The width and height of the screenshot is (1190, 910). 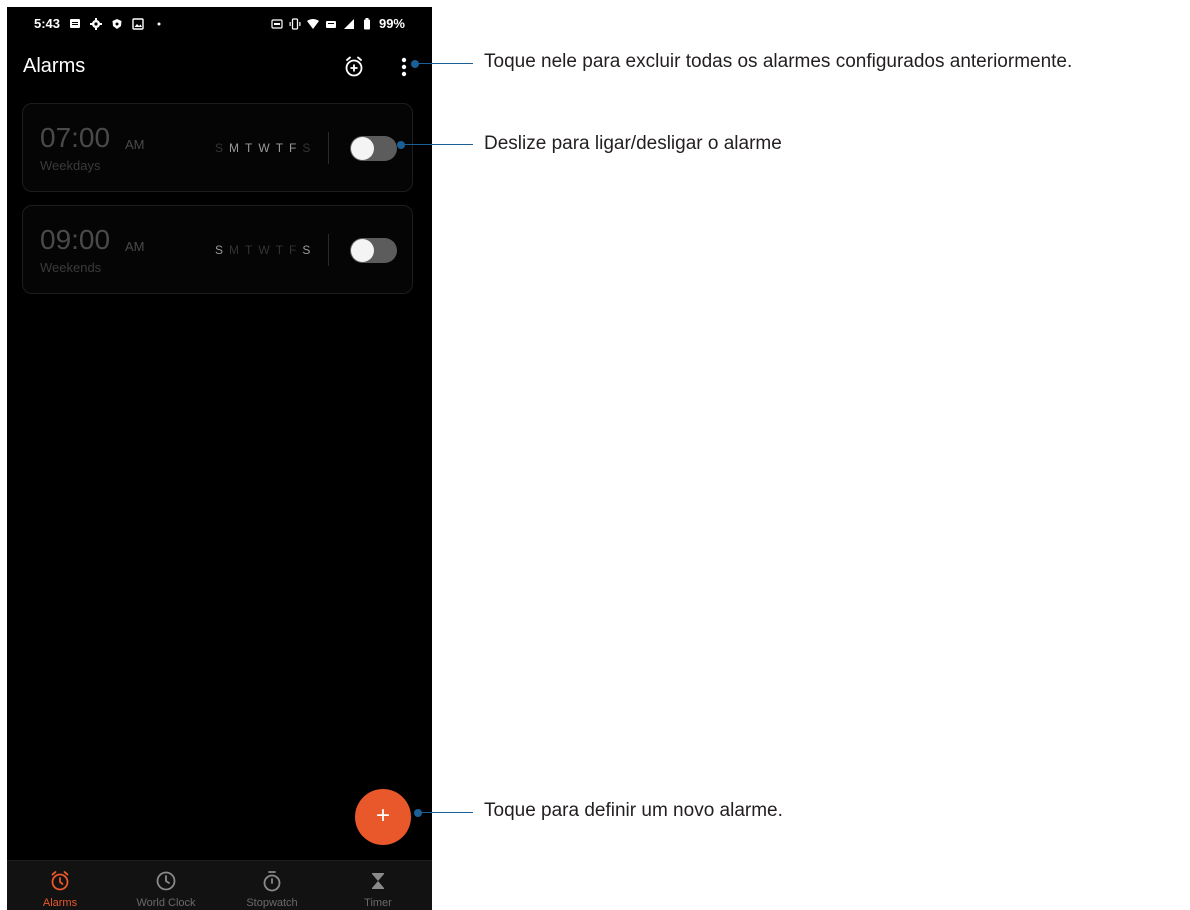 I want to click on vibrate-icon, so click(x=295, y=23).